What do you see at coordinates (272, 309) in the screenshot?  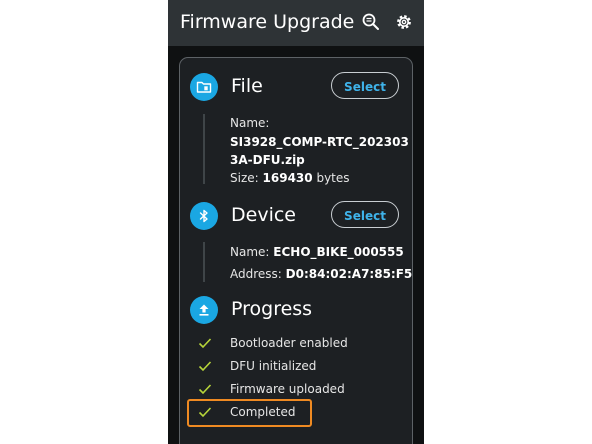 I see `progress-section-title: Progress` at bounding box center [272, 309].